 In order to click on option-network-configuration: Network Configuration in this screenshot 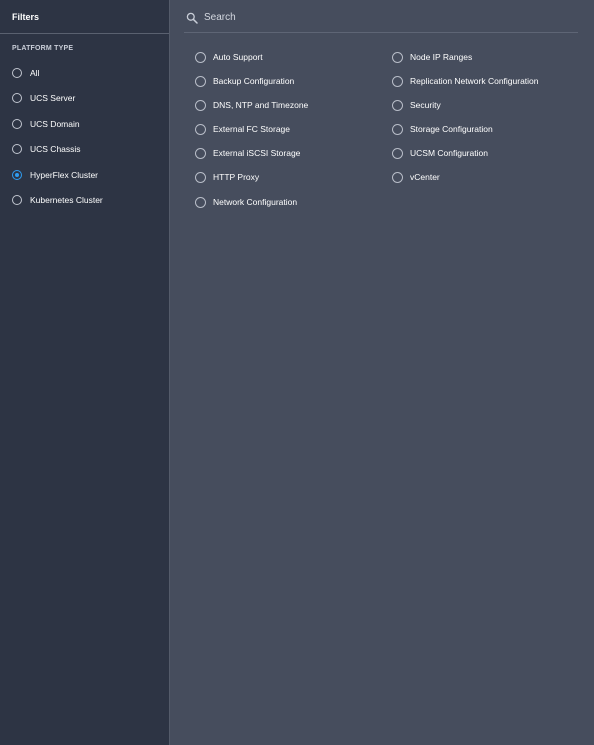, I will do `click(246, 202)`.